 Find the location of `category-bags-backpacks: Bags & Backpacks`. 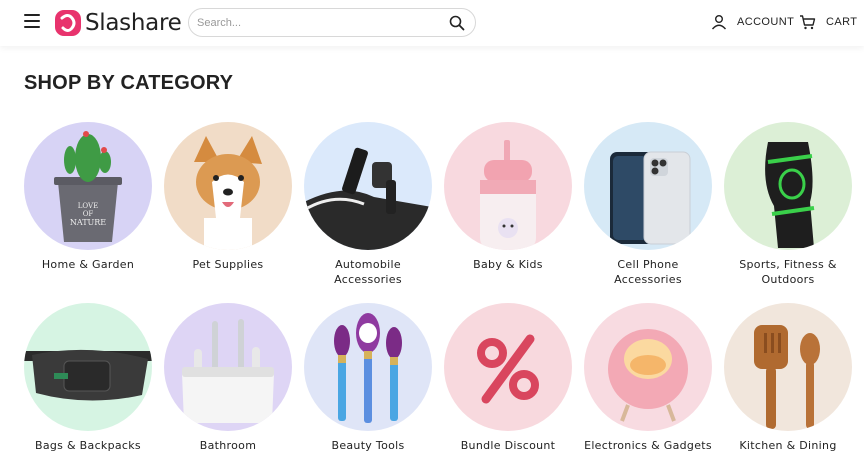

category-bags-backpacks: Bags & Backpacks is located at coordinates (88, 378).